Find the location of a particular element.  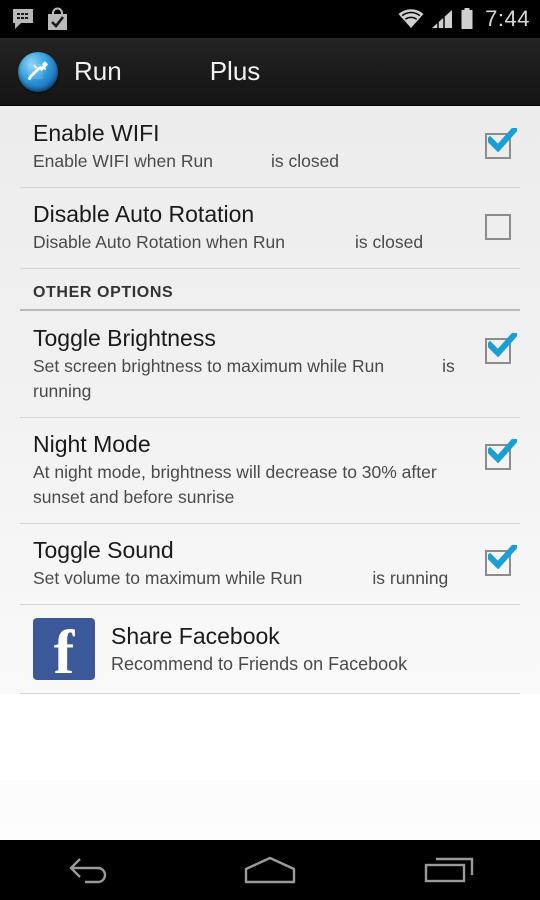

setting-title: Night Mode is located at coordinates (92, 444).